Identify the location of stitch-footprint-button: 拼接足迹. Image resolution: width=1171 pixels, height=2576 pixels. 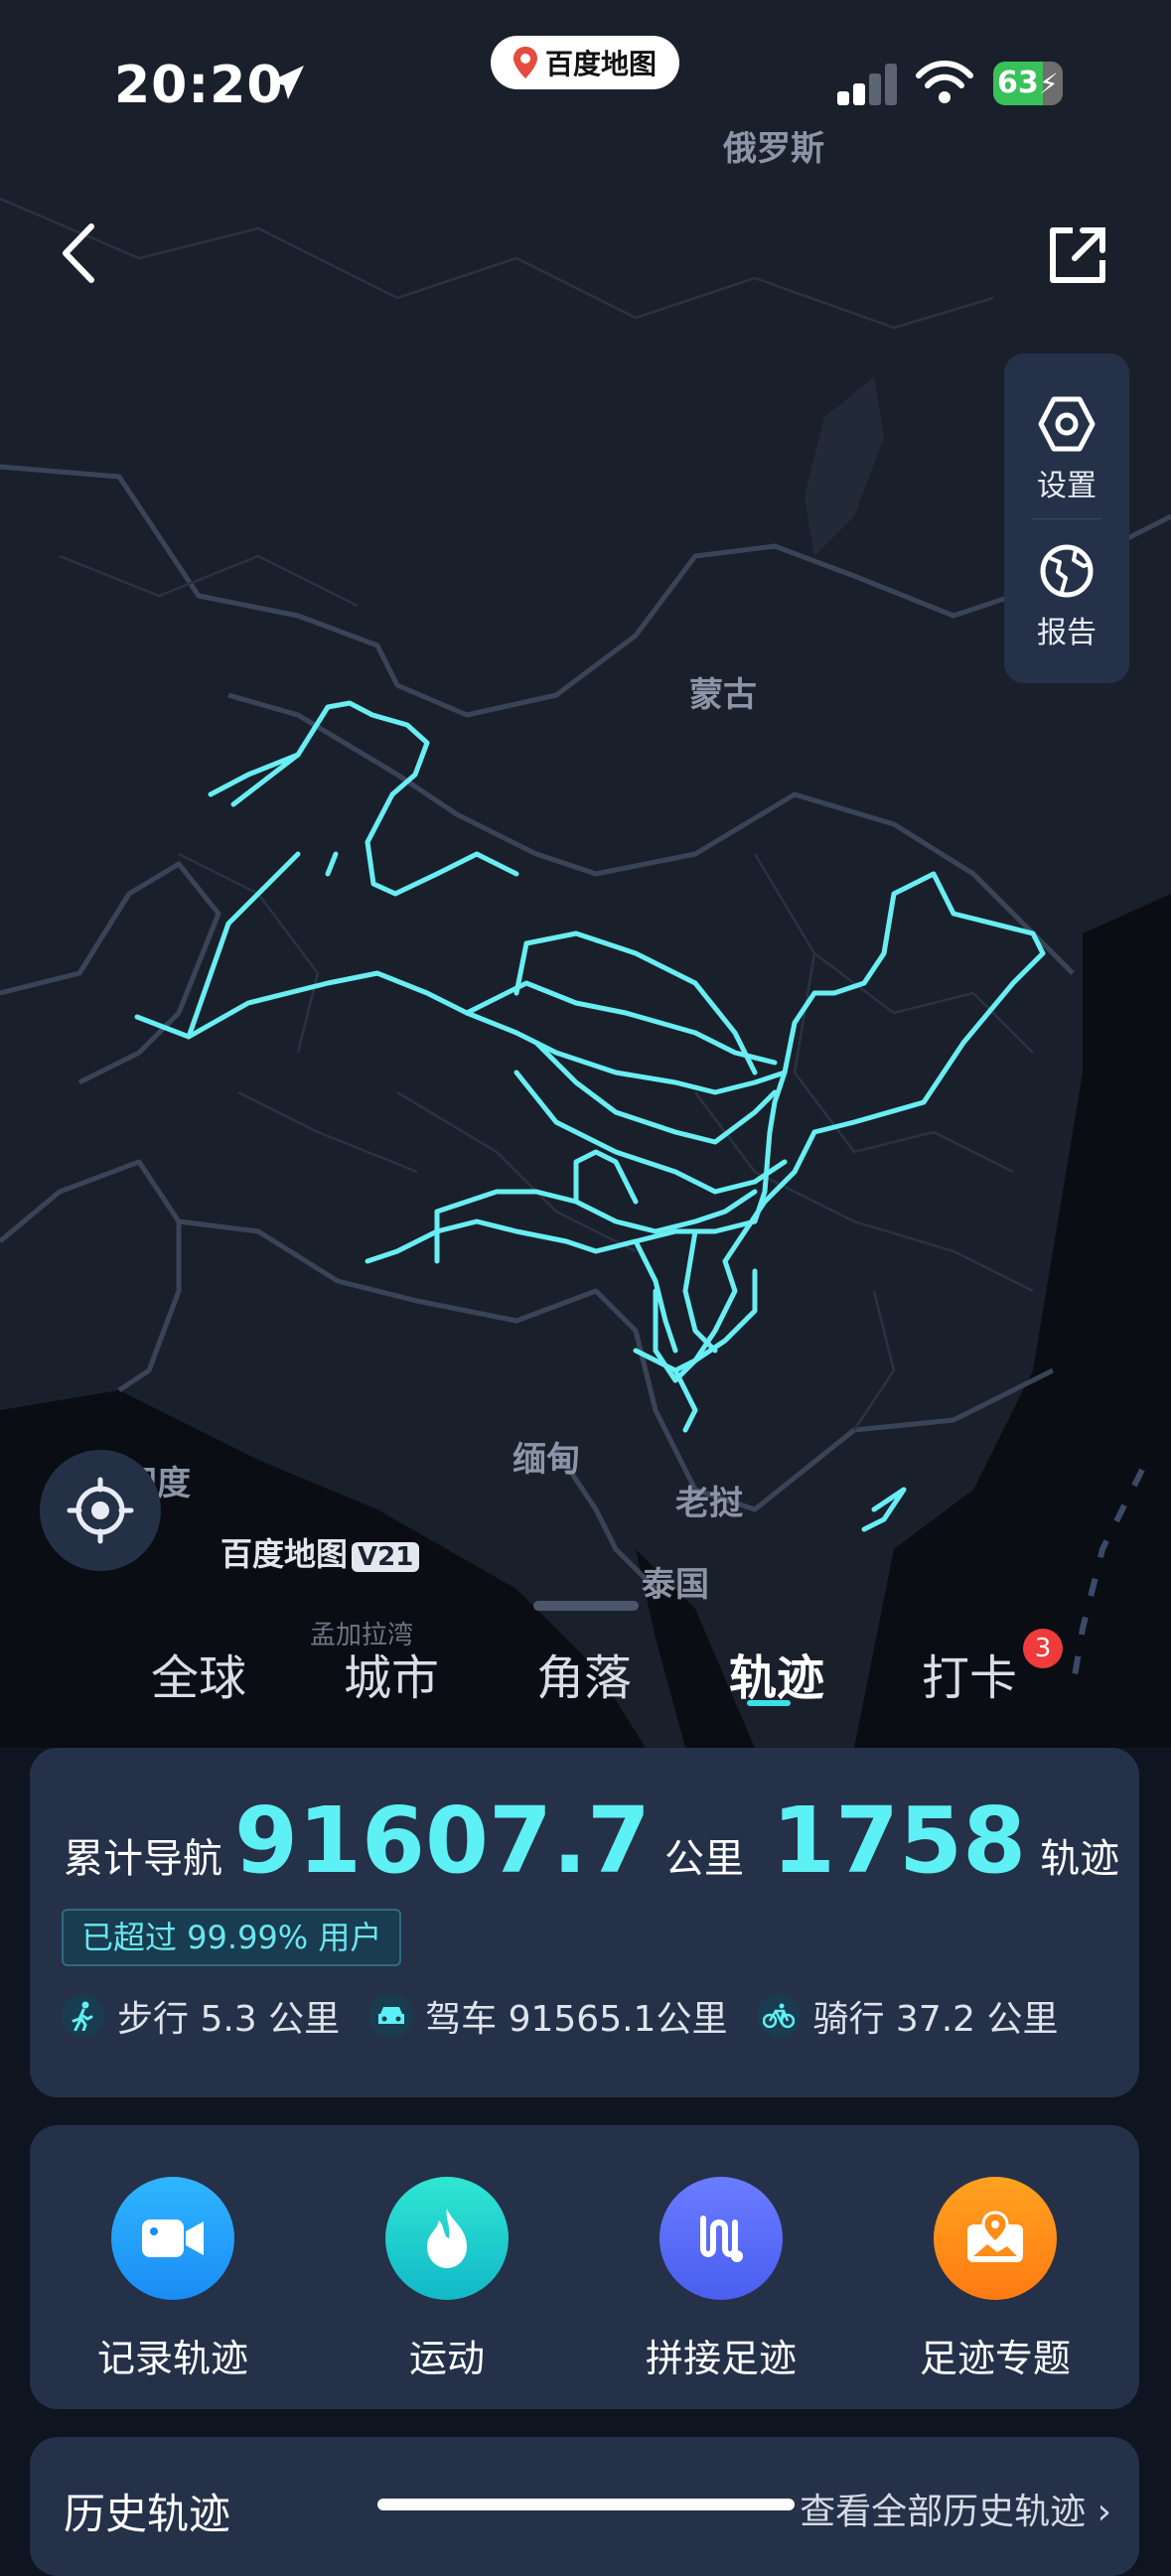
(721, 2279).